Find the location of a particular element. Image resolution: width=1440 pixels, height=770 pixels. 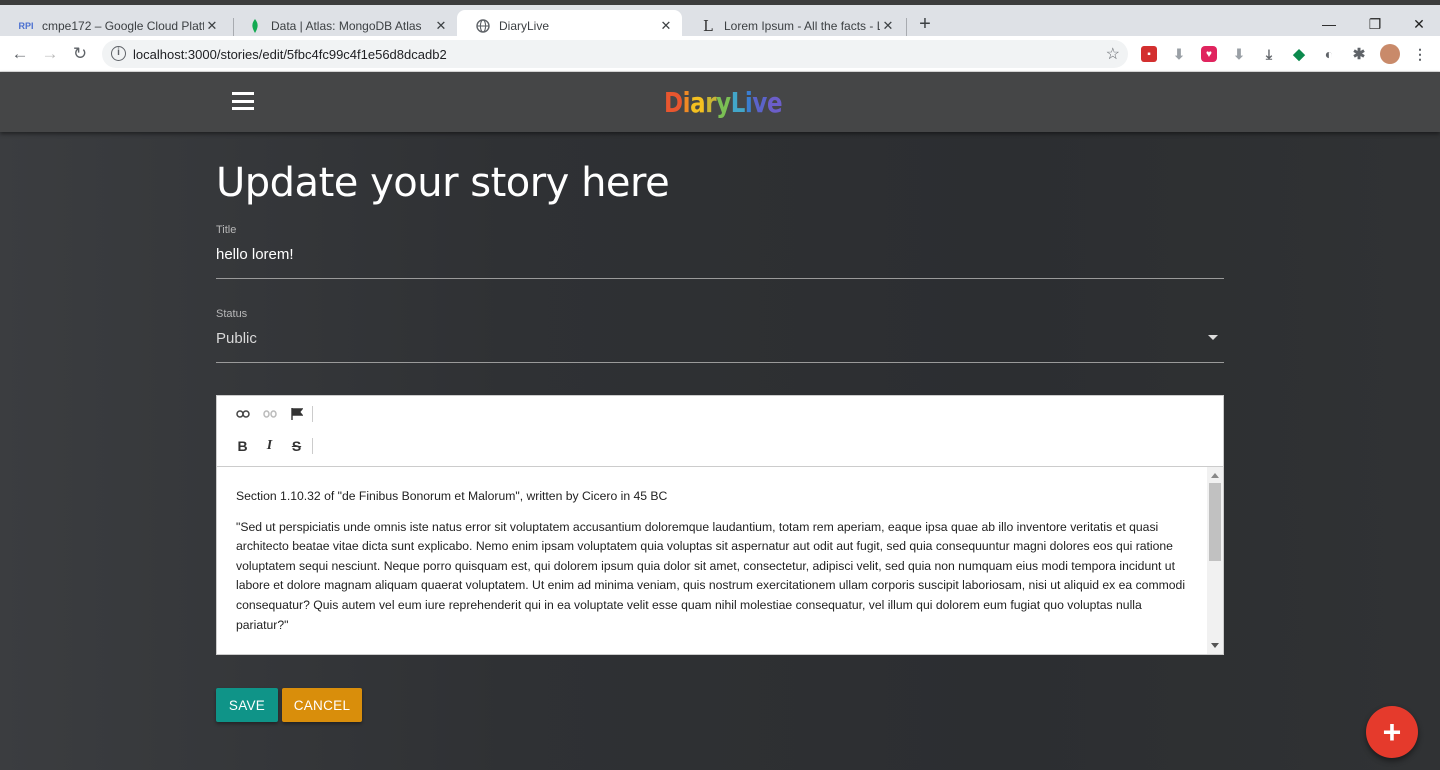

extension-green-icon: ◆ is located at coordinates (1299, 54).